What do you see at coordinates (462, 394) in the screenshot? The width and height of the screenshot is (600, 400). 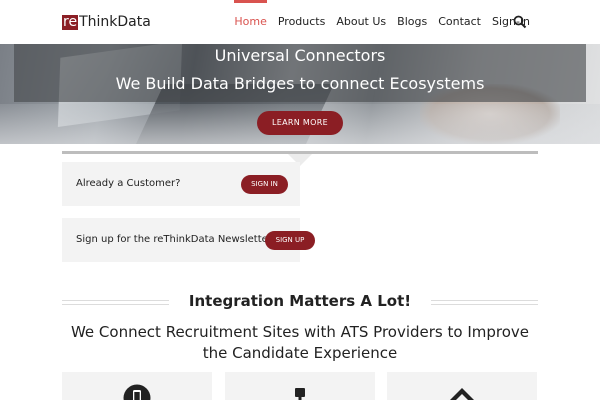 I see `diamond-icon` at bounding box center [462, 394].